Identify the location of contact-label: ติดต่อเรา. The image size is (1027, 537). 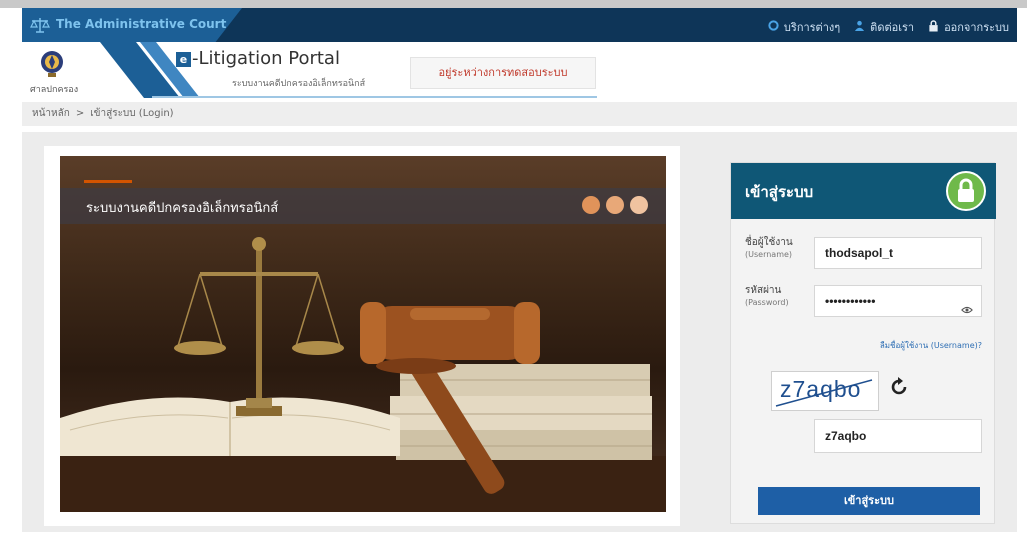
(892, 27).